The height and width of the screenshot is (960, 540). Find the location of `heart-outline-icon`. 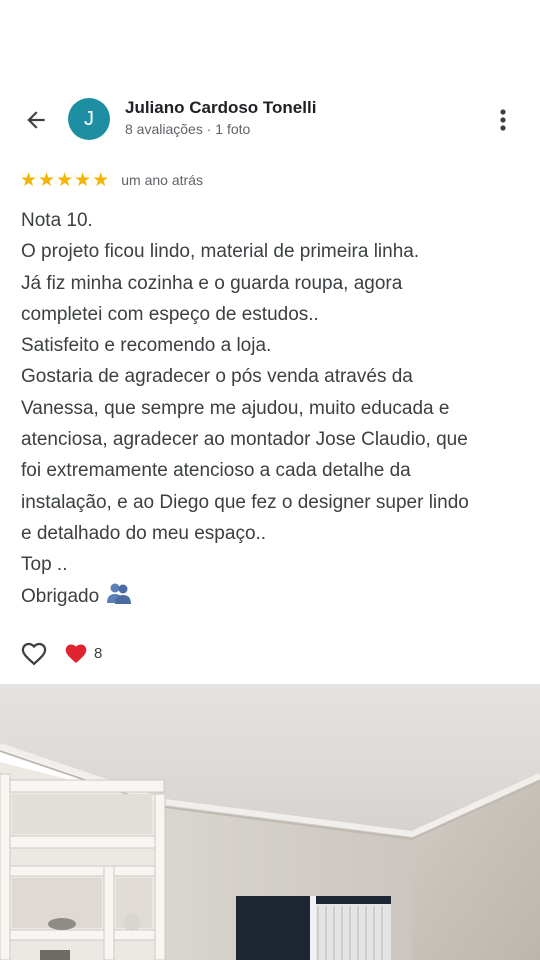

heart-outline-icon is located at coordinates (34, 654).